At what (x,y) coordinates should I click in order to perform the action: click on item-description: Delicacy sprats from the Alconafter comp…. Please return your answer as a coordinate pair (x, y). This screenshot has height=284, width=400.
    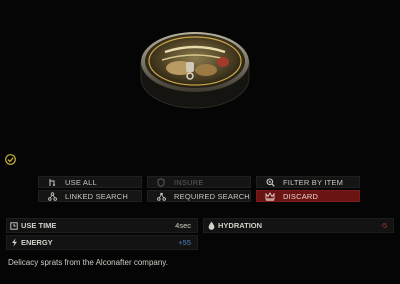
    Looking at the image, I should click on (88, 262).